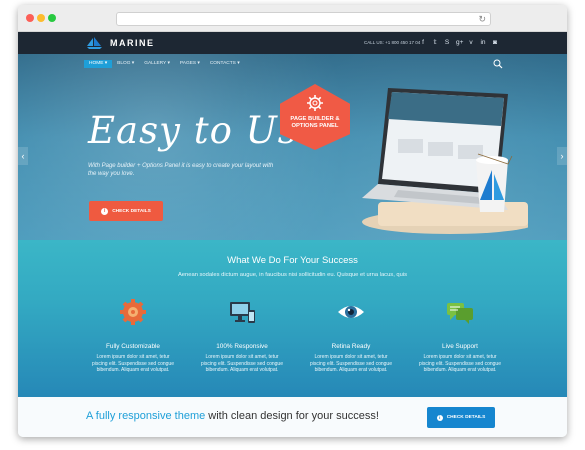 This screenshot has width=585, height=450. I want to click on banner-highlight: A fully responsive theme, so click(146, 416).